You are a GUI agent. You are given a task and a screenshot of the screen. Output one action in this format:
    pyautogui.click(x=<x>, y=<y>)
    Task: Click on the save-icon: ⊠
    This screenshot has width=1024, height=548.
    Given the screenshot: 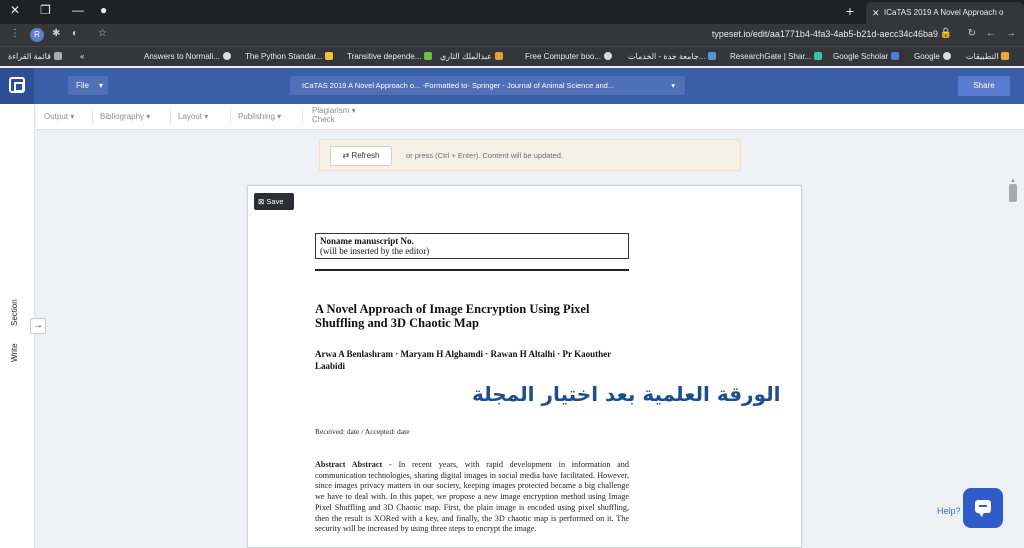 What is the action you would take?
    pyautogui.click(x=261, y=201)
    